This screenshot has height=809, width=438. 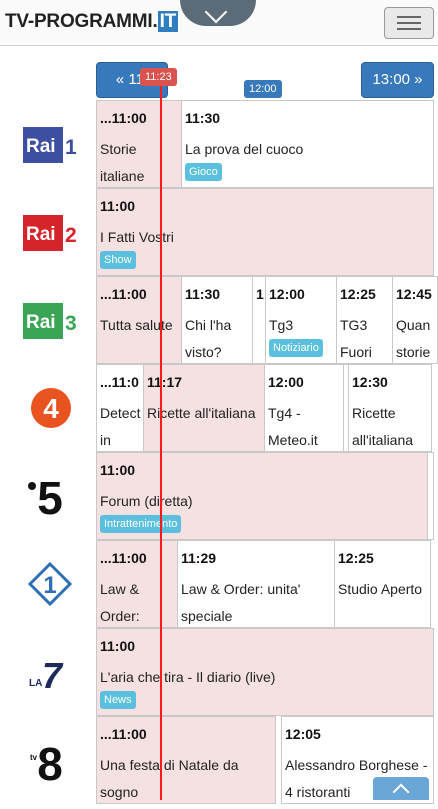 I want to click on rai3-word: Rai, so click(x=41, y=322).